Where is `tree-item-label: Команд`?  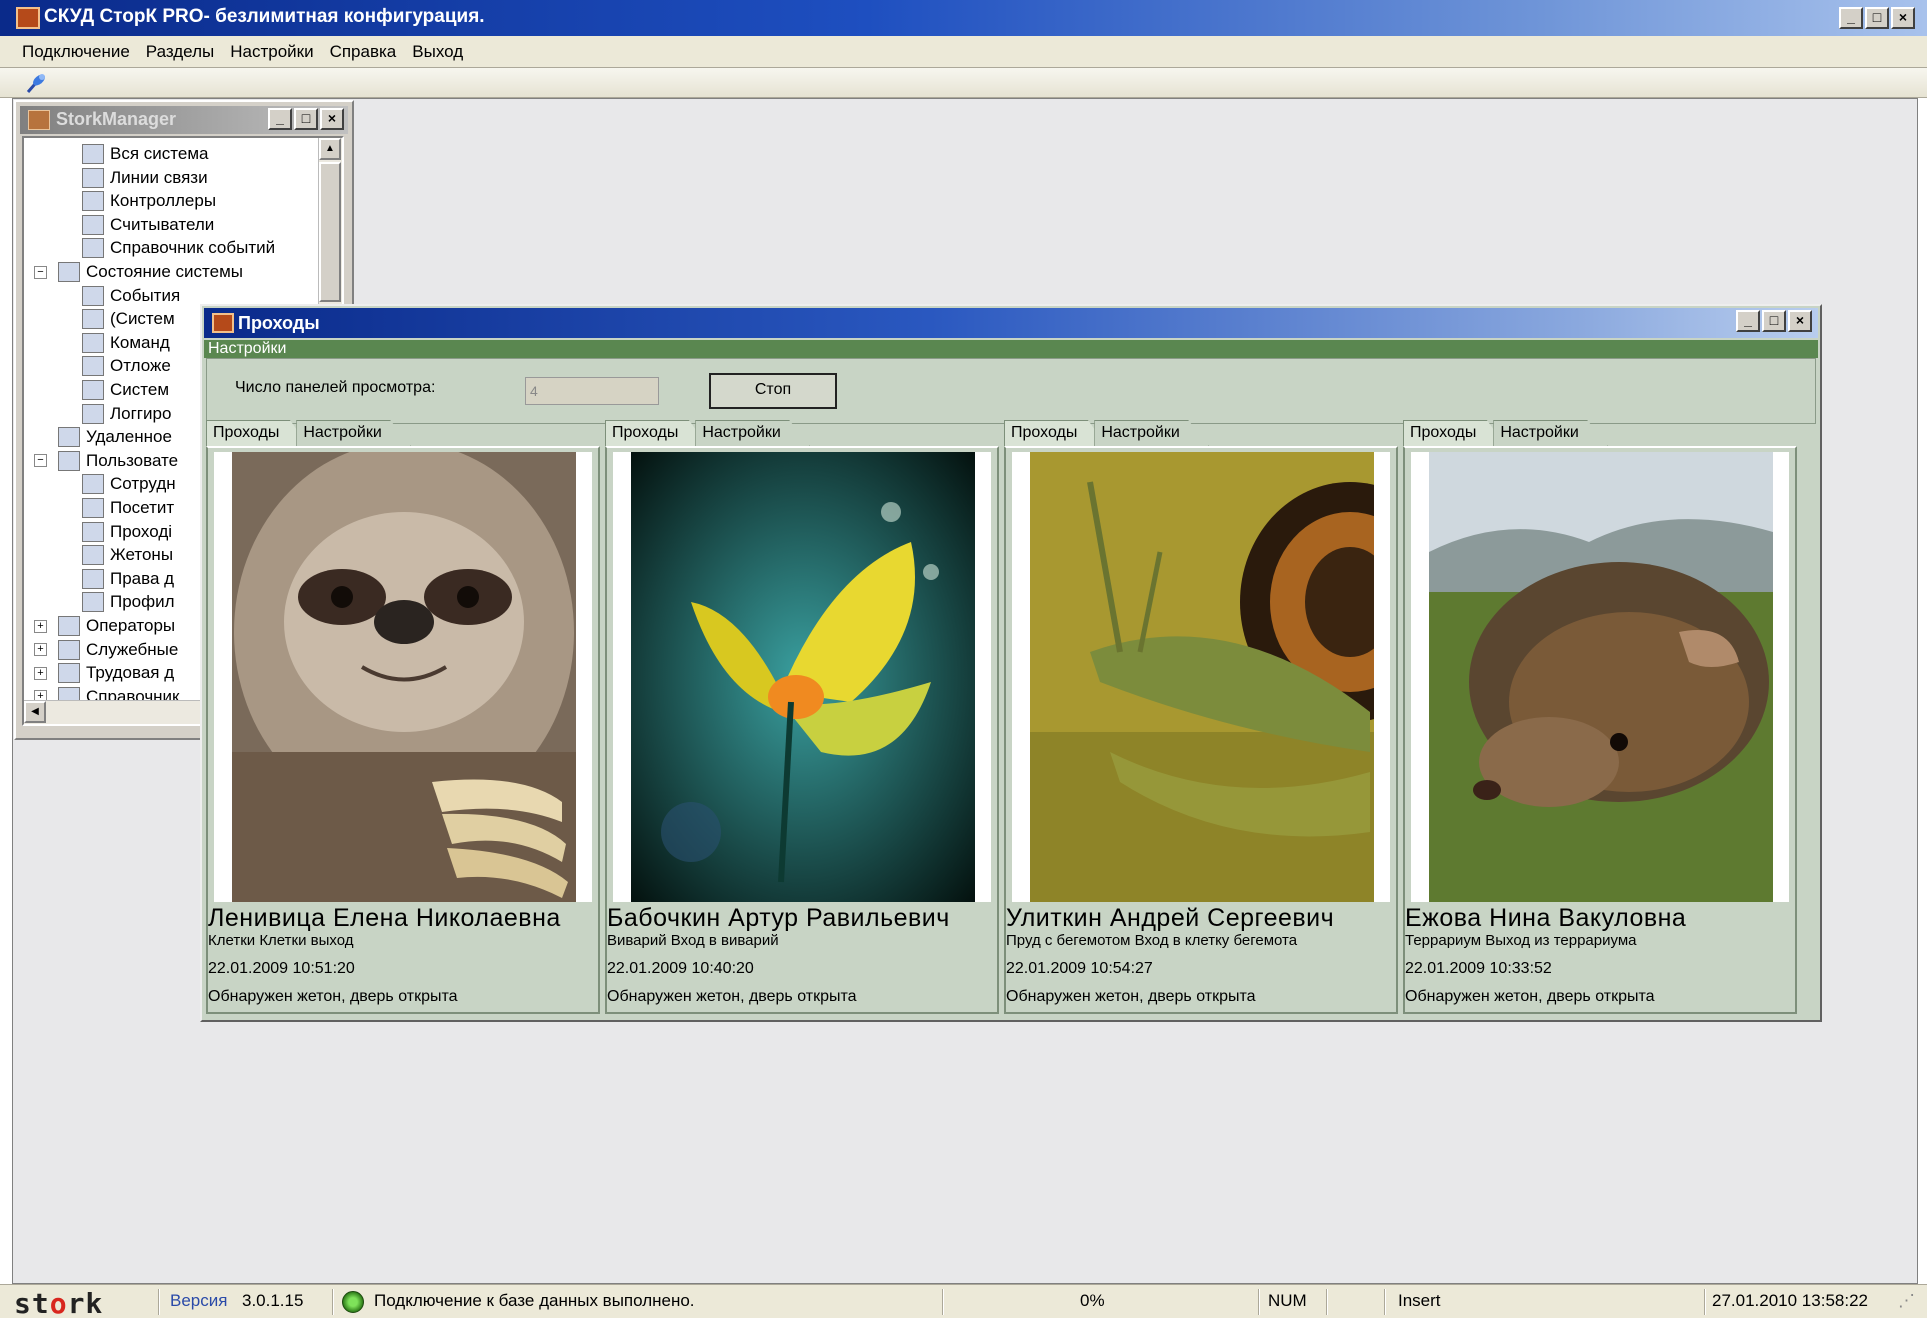
tree-item-label: Команд is located at coordinates (140, 342).